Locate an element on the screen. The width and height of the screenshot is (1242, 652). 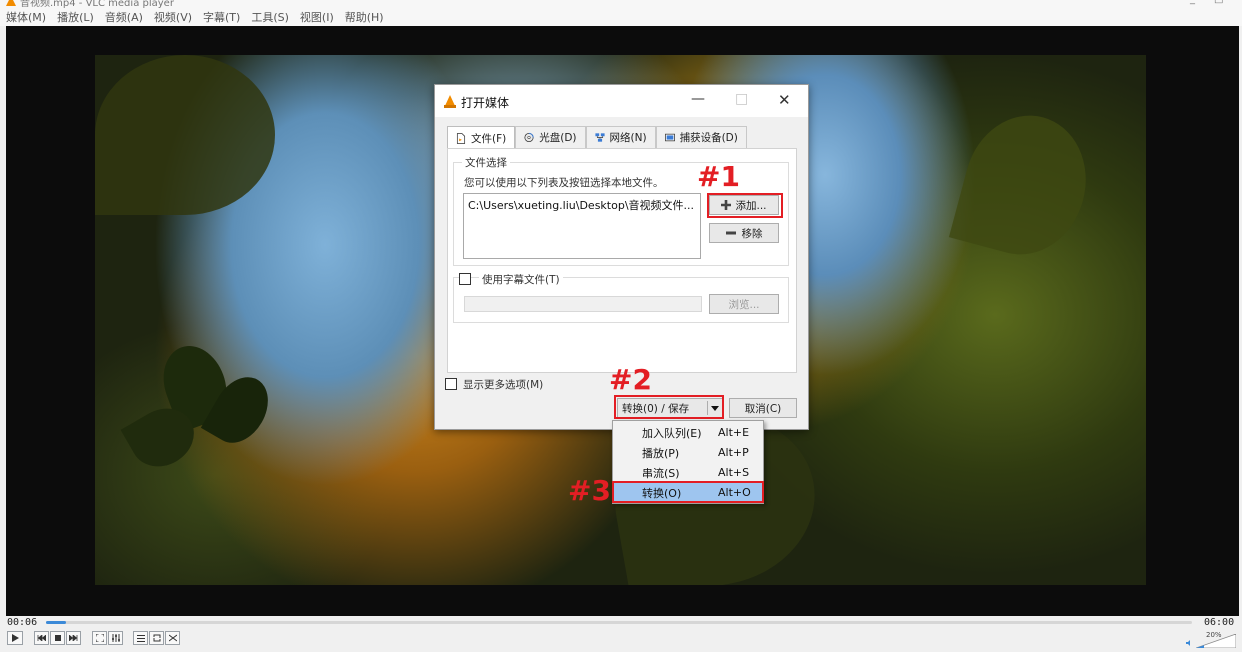
tab-disc: 光盘(D) is located at coordinates (550, 137).